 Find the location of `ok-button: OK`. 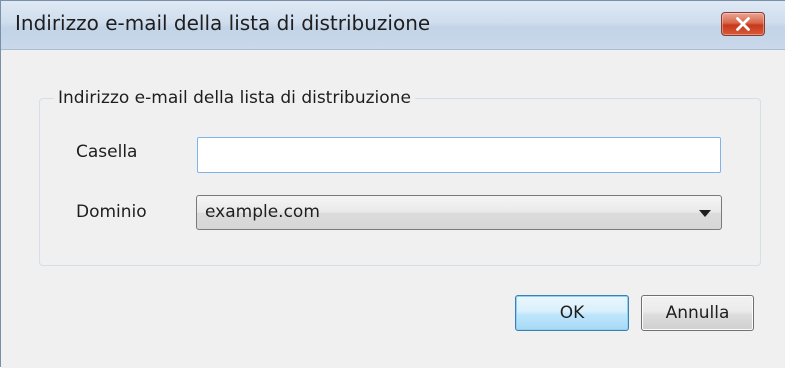

ok-button: OK is located at coordinates (572, 313).